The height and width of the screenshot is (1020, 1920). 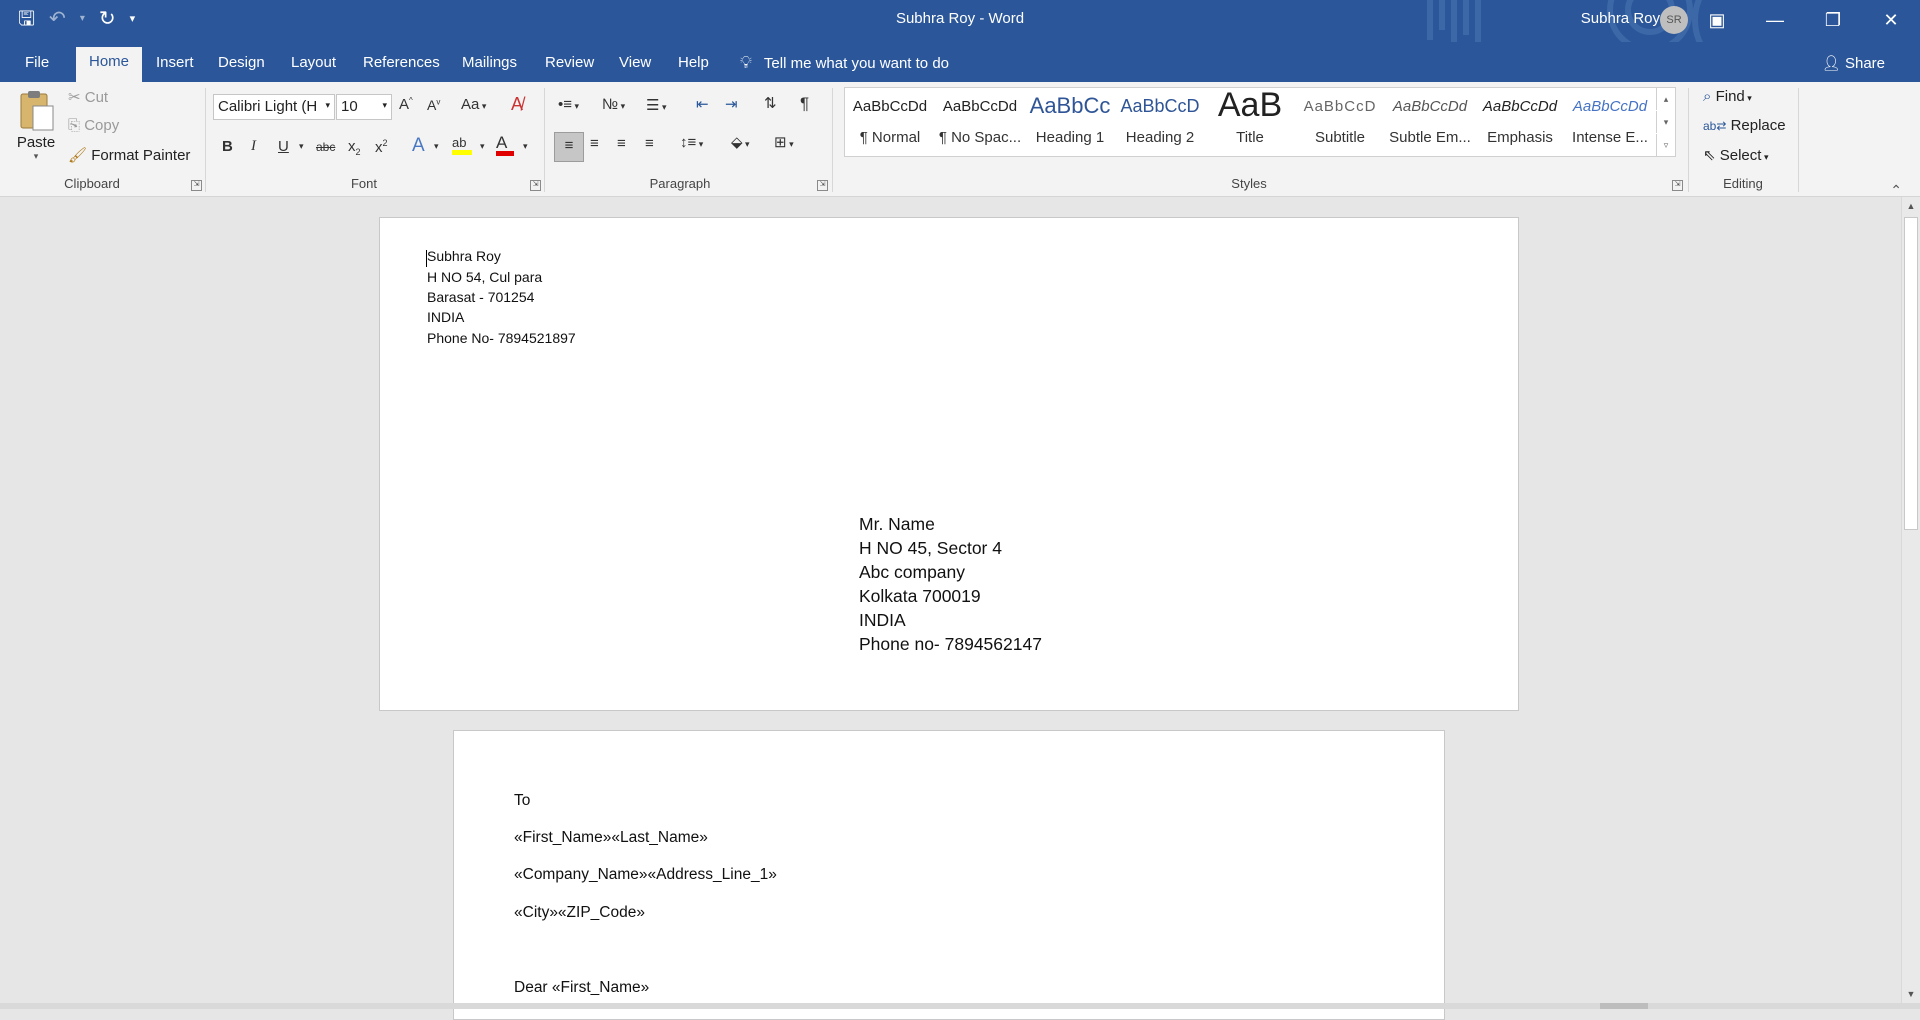 What do you see at coordinates (1735, 155) in the screenshot?
I see `select-button: ⇖ Select ▾` at bounding box center [1735, 155].